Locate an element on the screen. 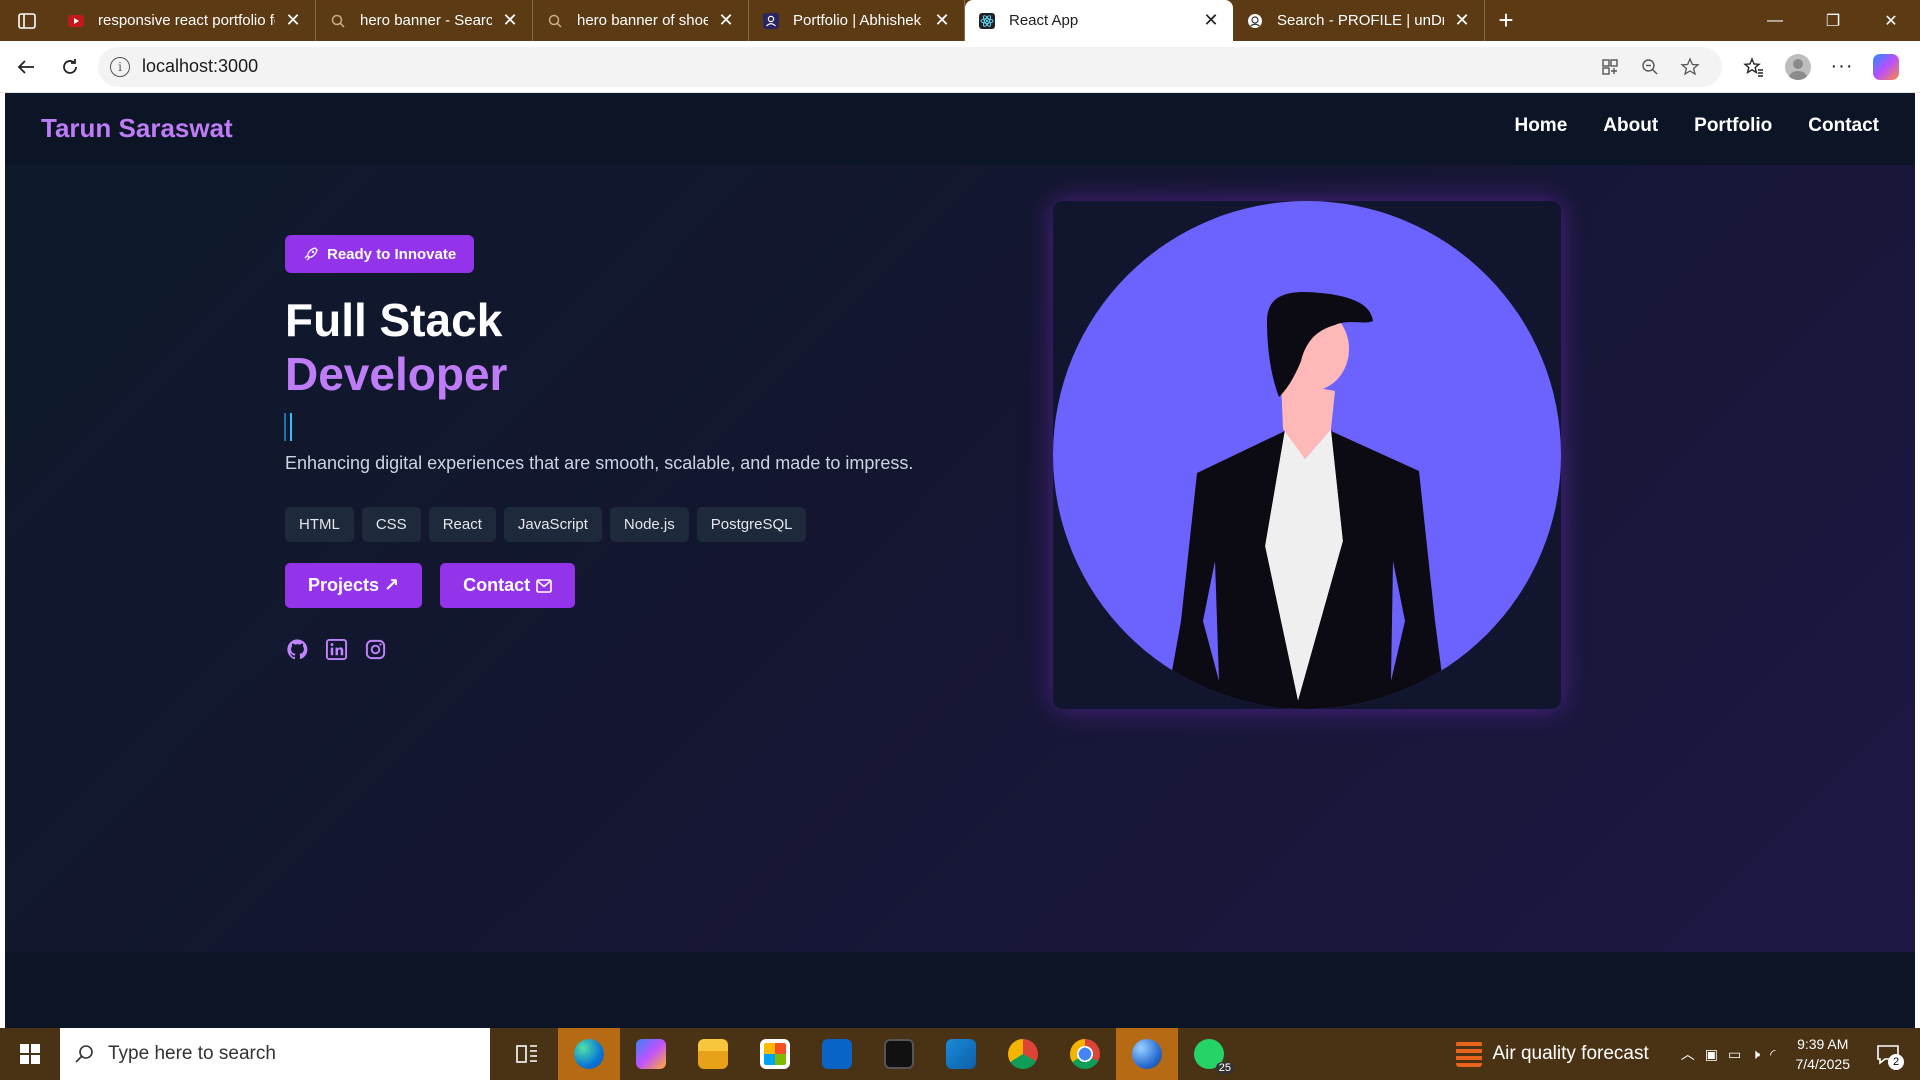 The width and height of the screenshot is (1920, 1080). social-links is located at coordinates (336, 649).